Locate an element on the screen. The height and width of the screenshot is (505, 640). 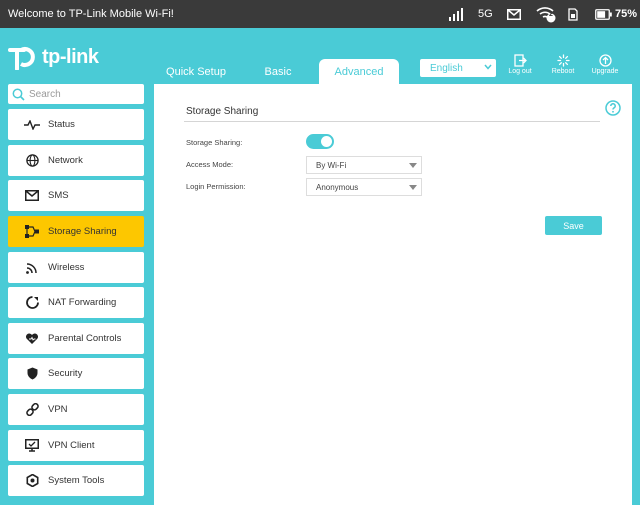
reboot-button: Reboot is located at coordinates (563, 67).